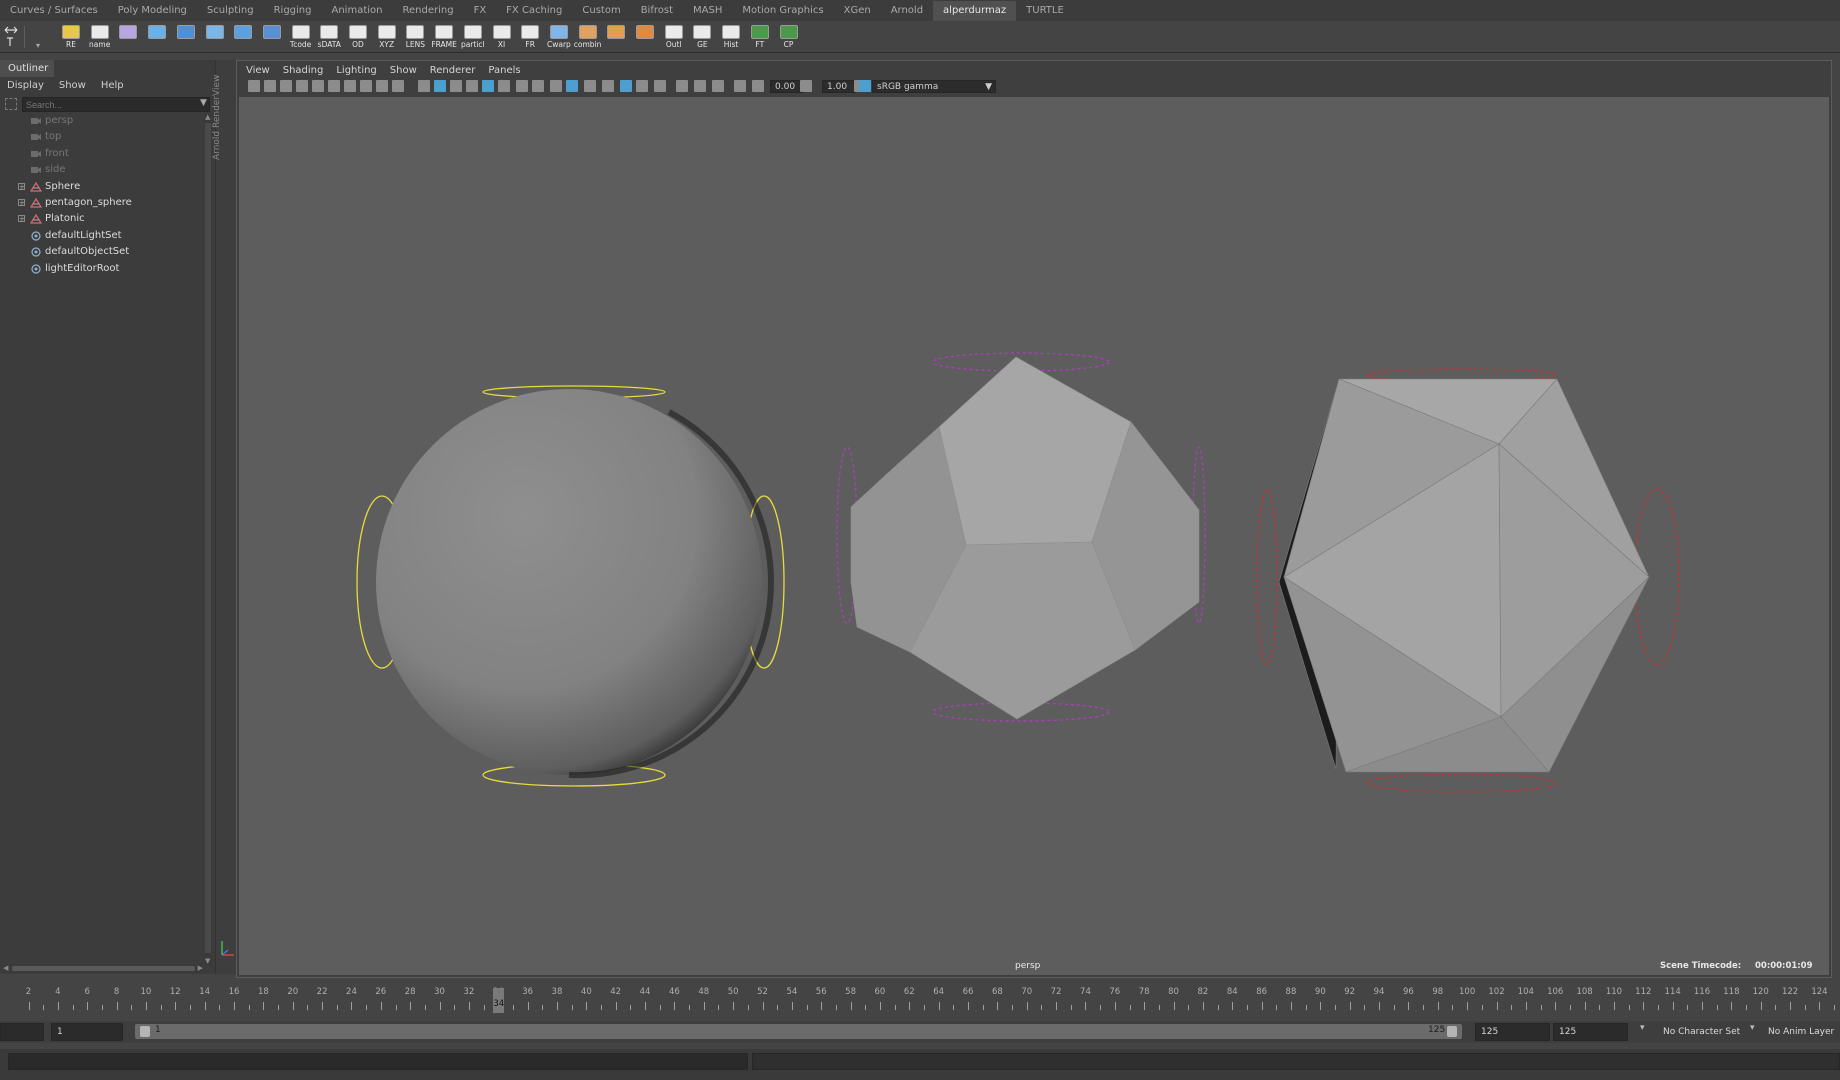 This screenshot has height=1080, width=1840. I want to click on viewport-menu-show: Show, so click(404, 70).